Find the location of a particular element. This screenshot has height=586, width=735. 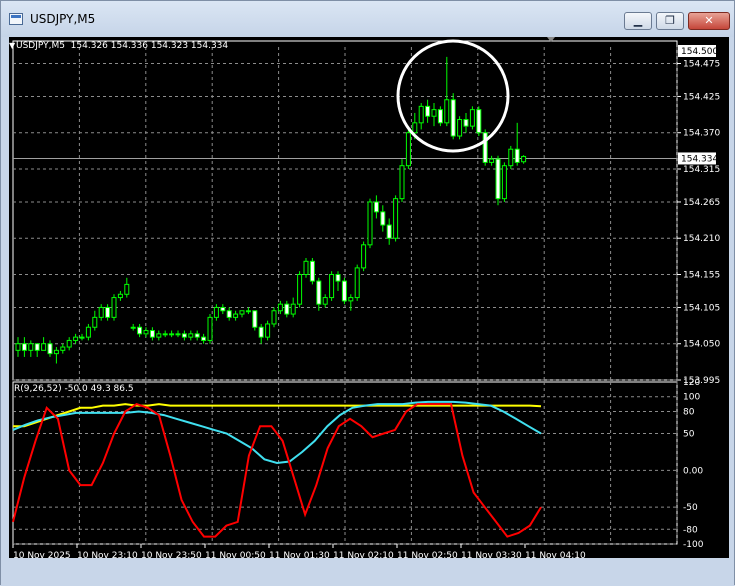

time-axis-label: 11 Nov 03:30 is located at coordinates (491, 554).